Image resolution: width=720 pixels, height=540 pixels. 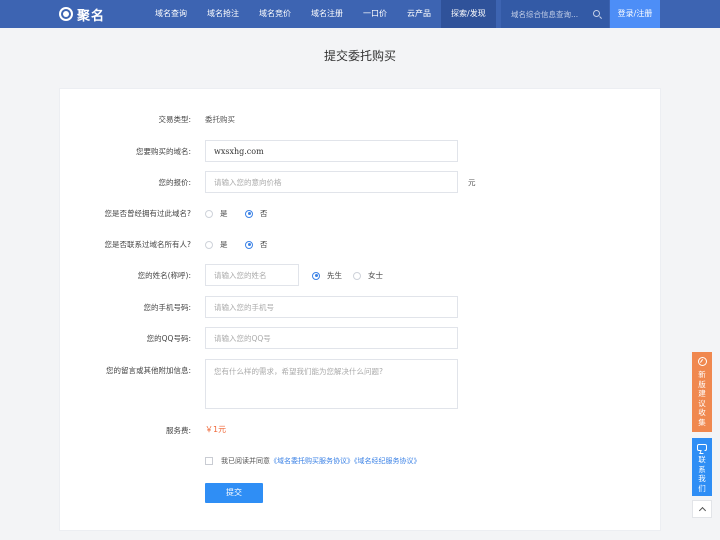 What do you see at coordinates (171, 14) in the screenshot?
I see `nav-link-domain-search: 域名查询` at bounding box center [171, 14].